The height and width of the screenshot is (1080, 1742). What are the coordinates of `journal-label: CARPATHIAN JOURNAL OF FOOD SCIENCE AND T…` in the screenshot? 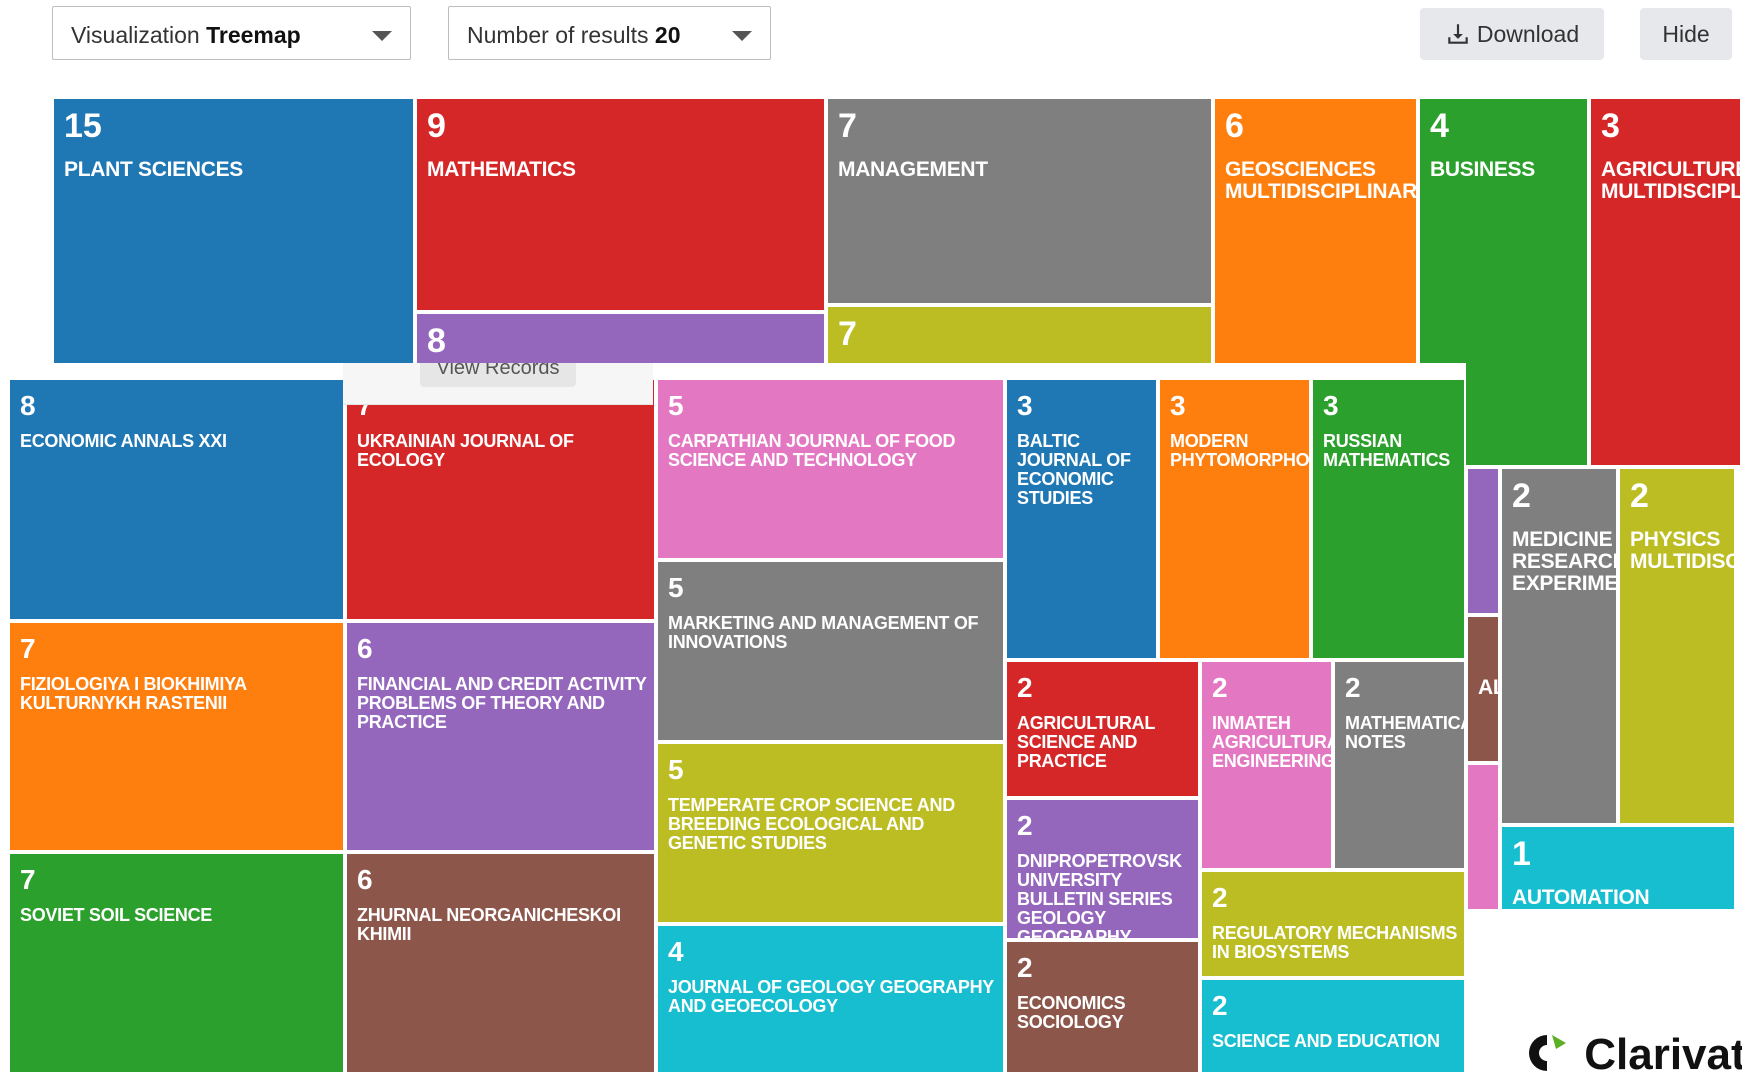 It's located at (812, 450).